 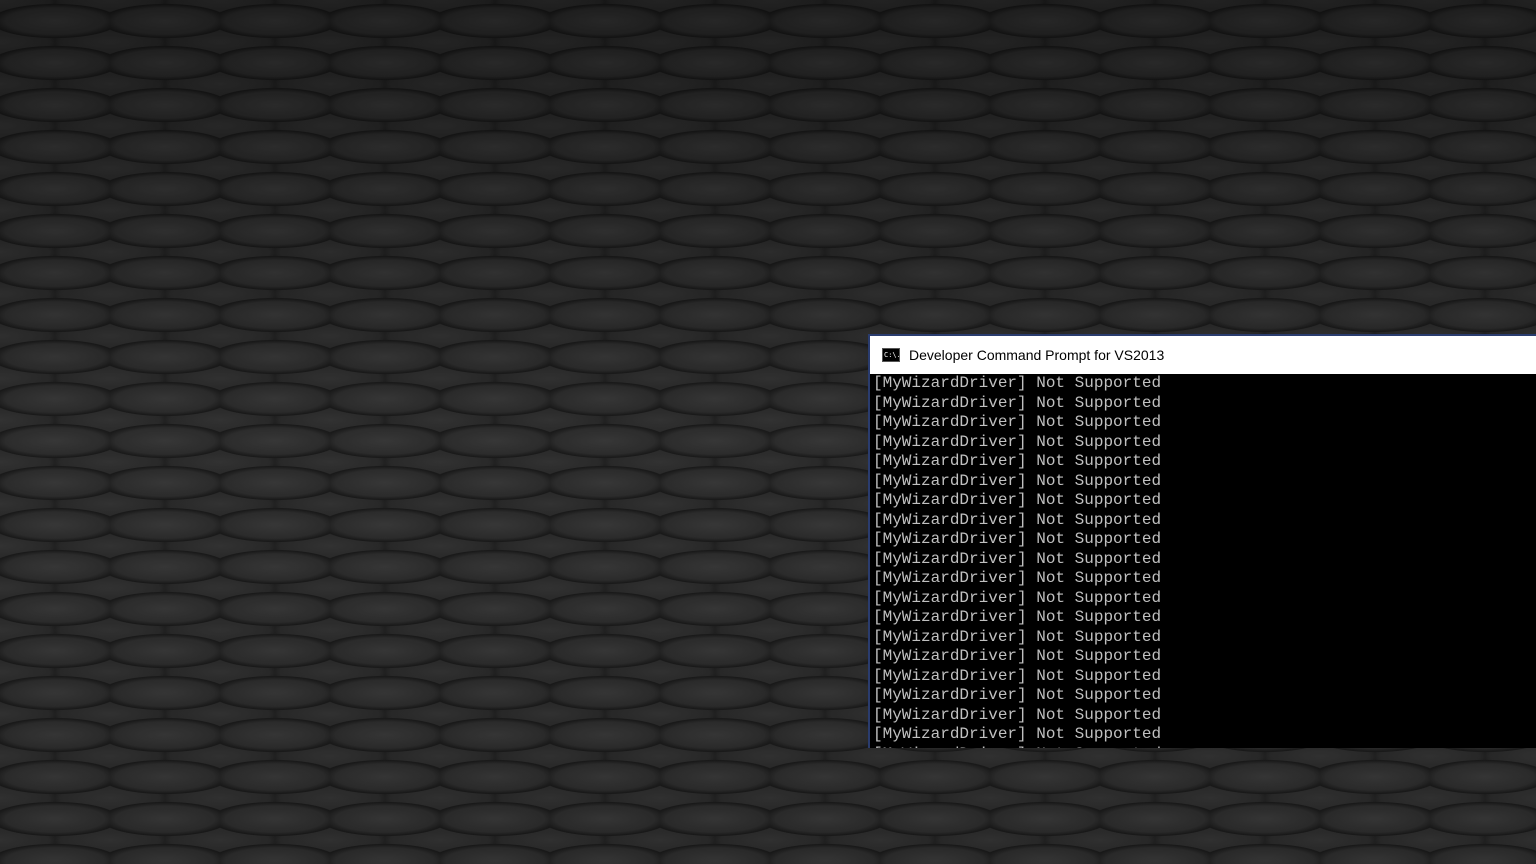 I want to click on cmd-icon: C:\., so click(x=891, y=355).